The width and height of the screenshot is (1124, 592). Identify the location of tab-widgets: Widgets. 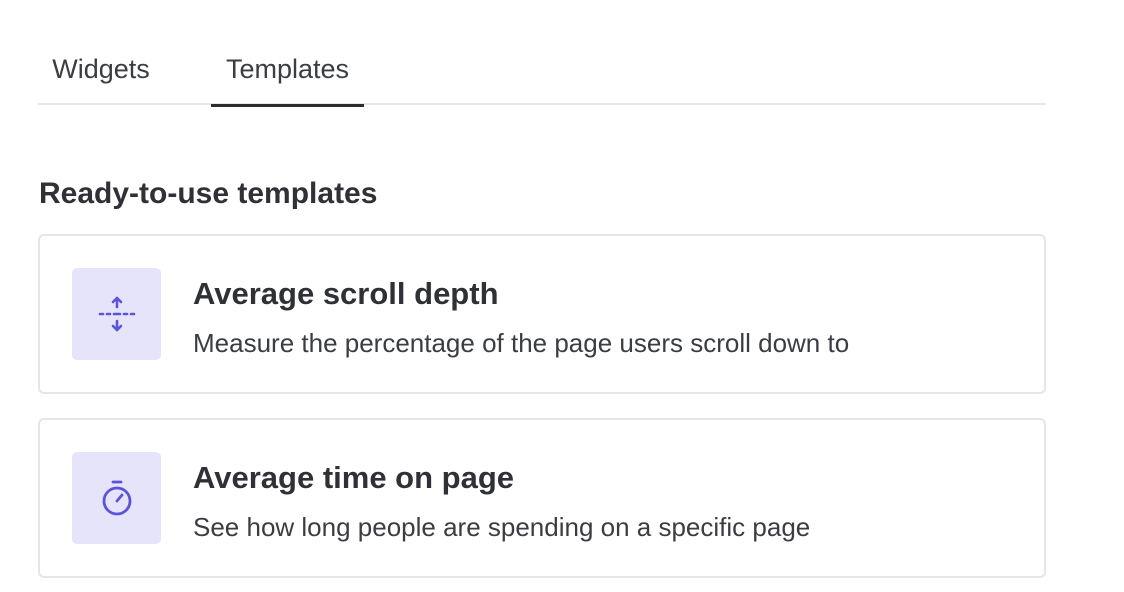
(101, 72).